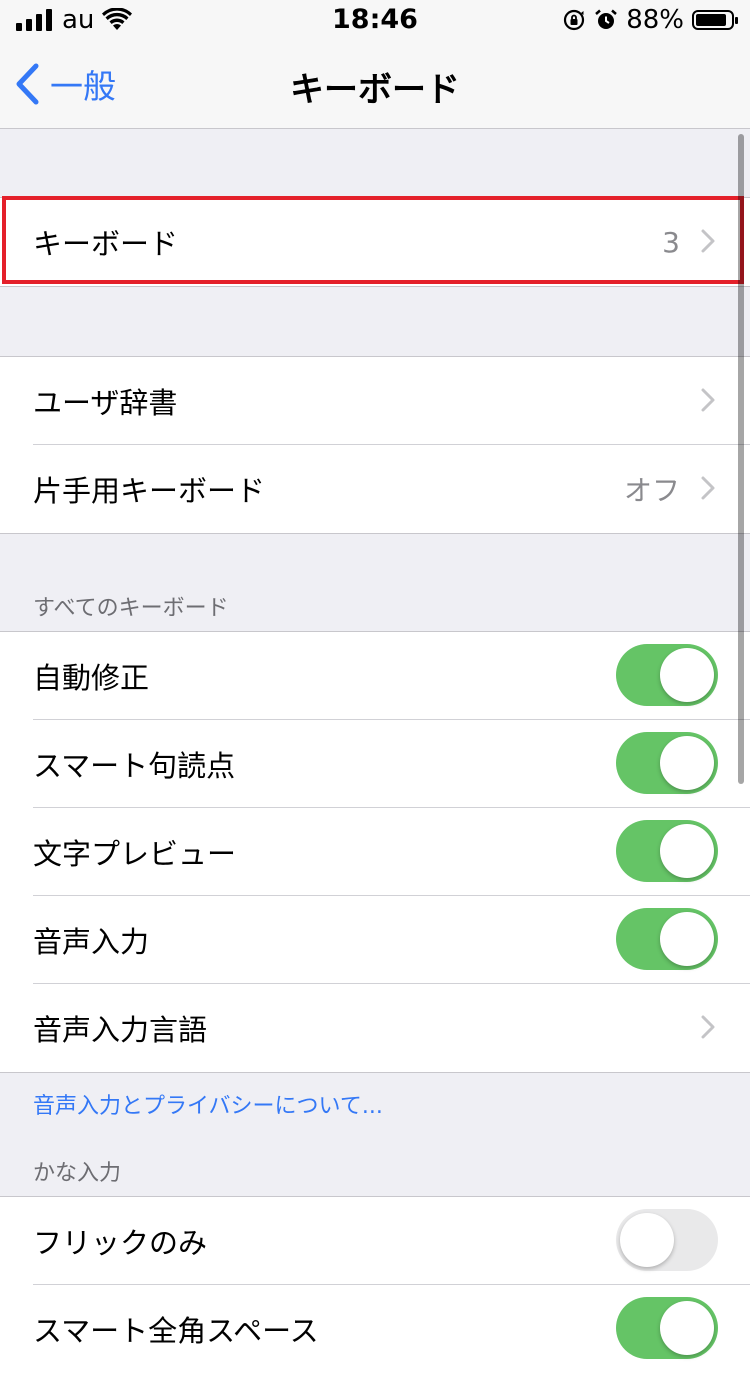 This screenshot has width=750, height=1373. I want to click on flick-only-label: フリックのみ, so click(120, 1243).